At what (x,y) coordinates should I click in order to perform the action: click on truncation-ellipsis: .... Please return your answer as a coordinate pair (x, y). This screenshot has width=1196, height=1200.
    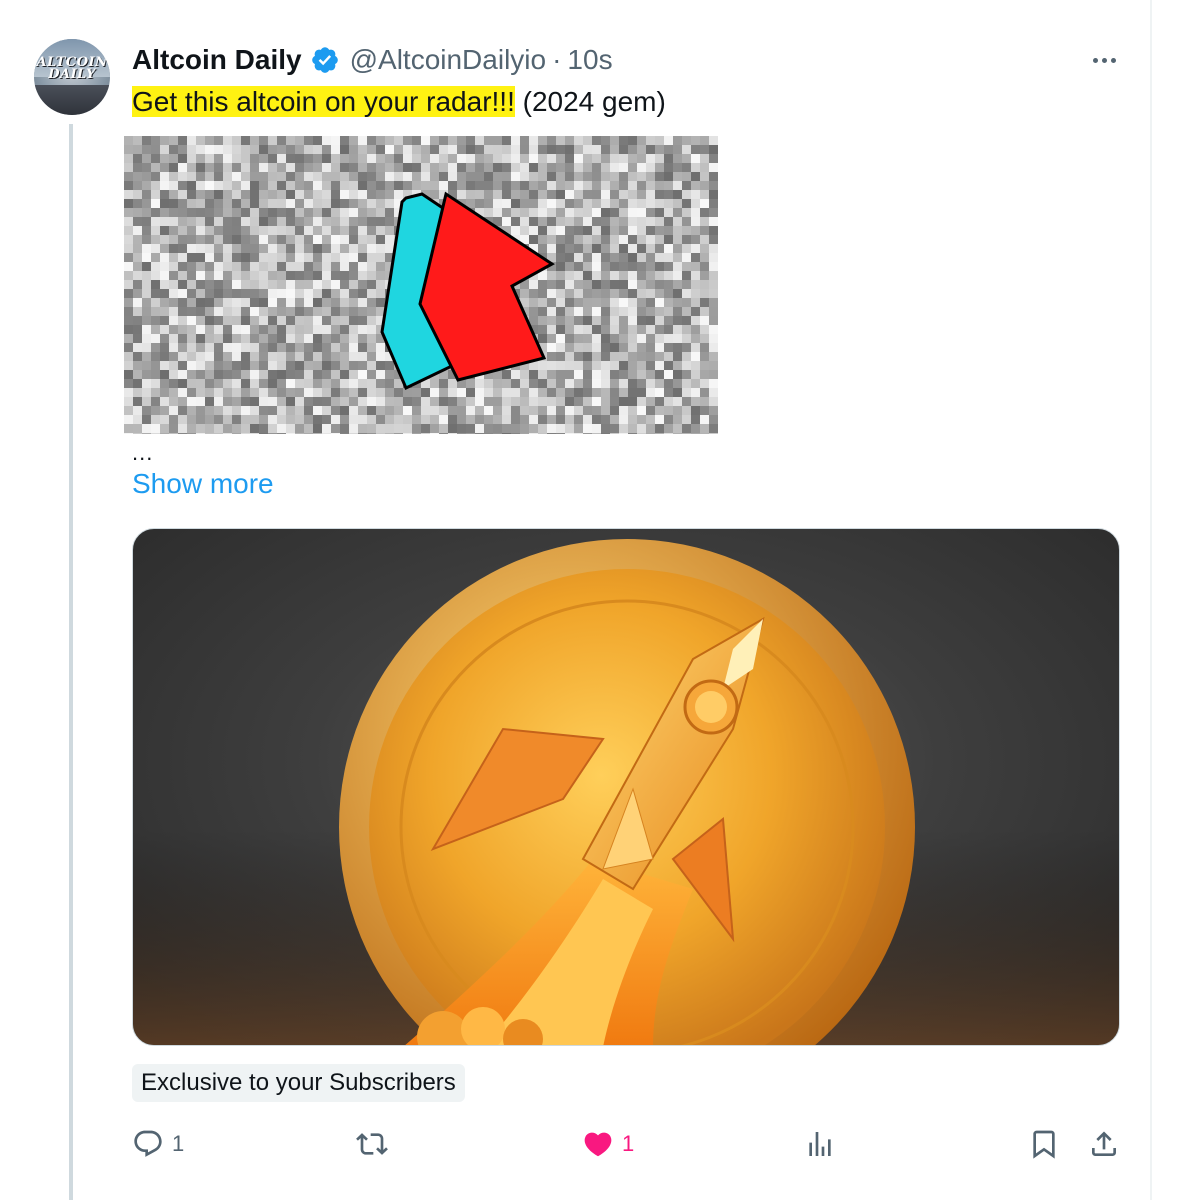
    Looking at the image, I should click on (143, 452).